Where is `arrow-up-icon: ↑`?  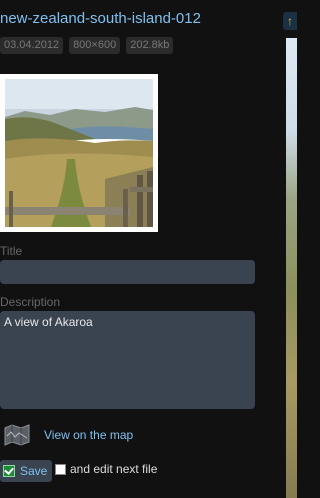
arrow-up-icon: ↑ is located at coordinates (290, 21).